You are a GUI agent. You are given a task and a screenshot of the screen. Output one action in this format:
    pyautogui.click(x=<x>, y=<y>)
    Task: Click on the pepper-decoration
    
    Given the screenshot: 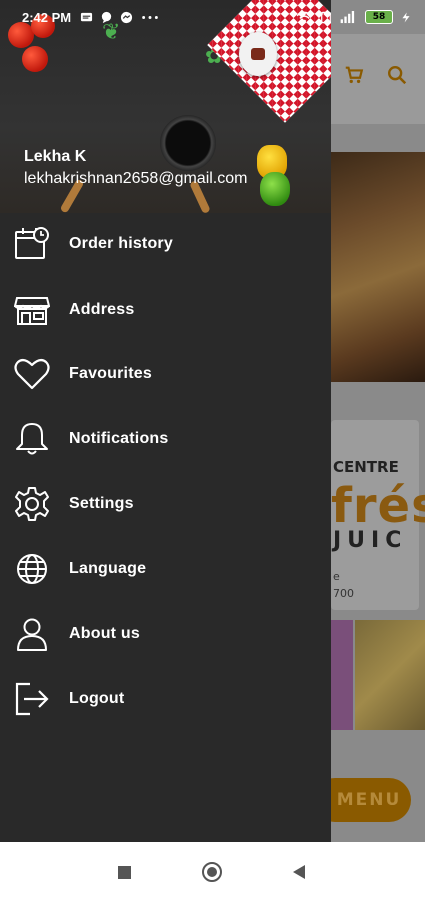 What is the action you would take?
    pyautogui.click(x=275, y=189)
    